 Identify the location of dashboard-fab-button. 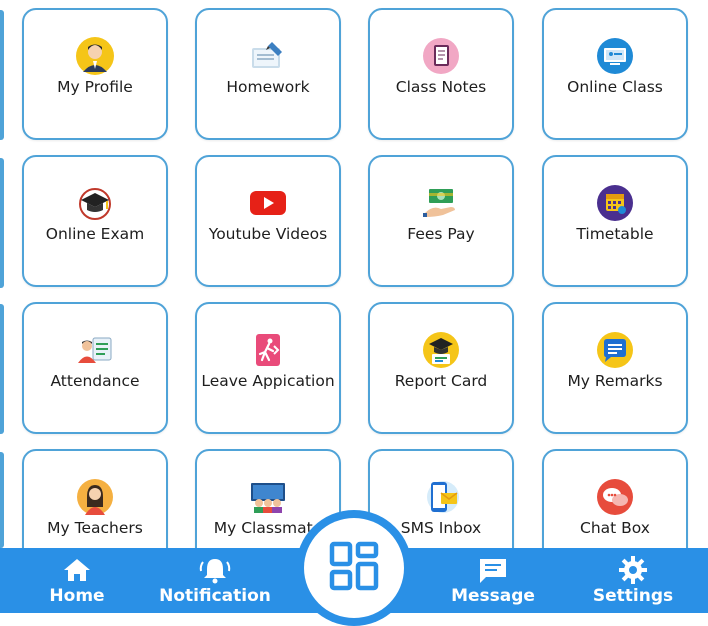
(354, 568).